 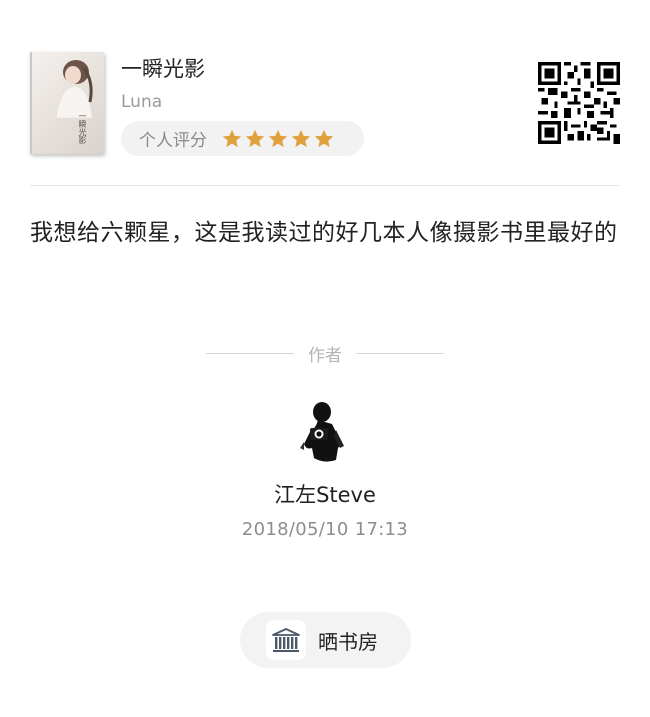 I want to click on rating-stars, so click(x=278, y=139).